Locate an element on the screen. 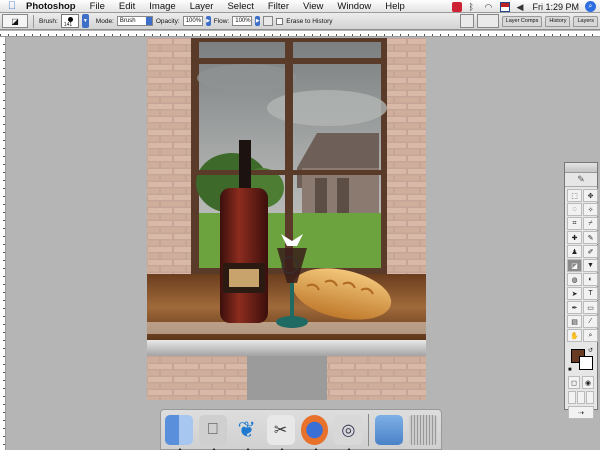  status-area: ᛒ ◠ ◀ Fri 1:29 PM ⌕ is located at coordinates (524, 6).